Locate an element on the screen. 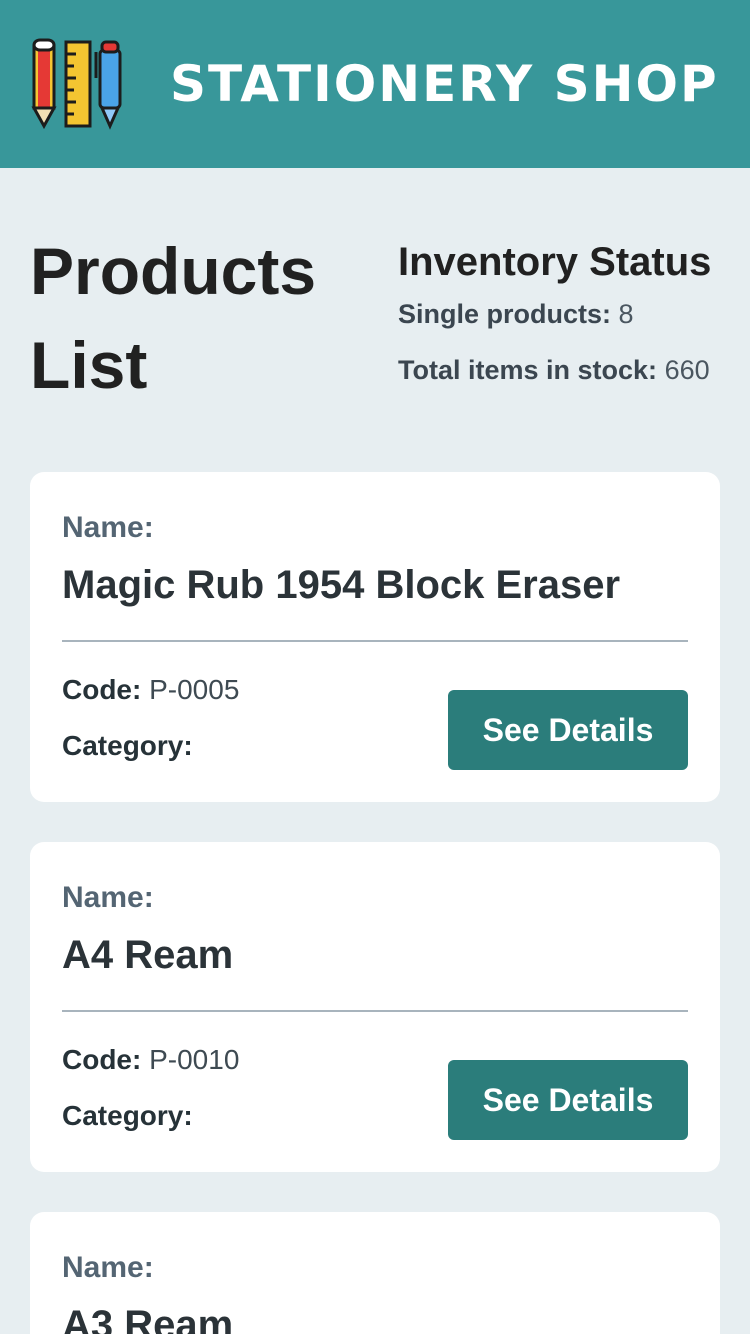 This screenshot has height=1334, width=750. single-products-value: 8 is located at coordinates (626, 314).